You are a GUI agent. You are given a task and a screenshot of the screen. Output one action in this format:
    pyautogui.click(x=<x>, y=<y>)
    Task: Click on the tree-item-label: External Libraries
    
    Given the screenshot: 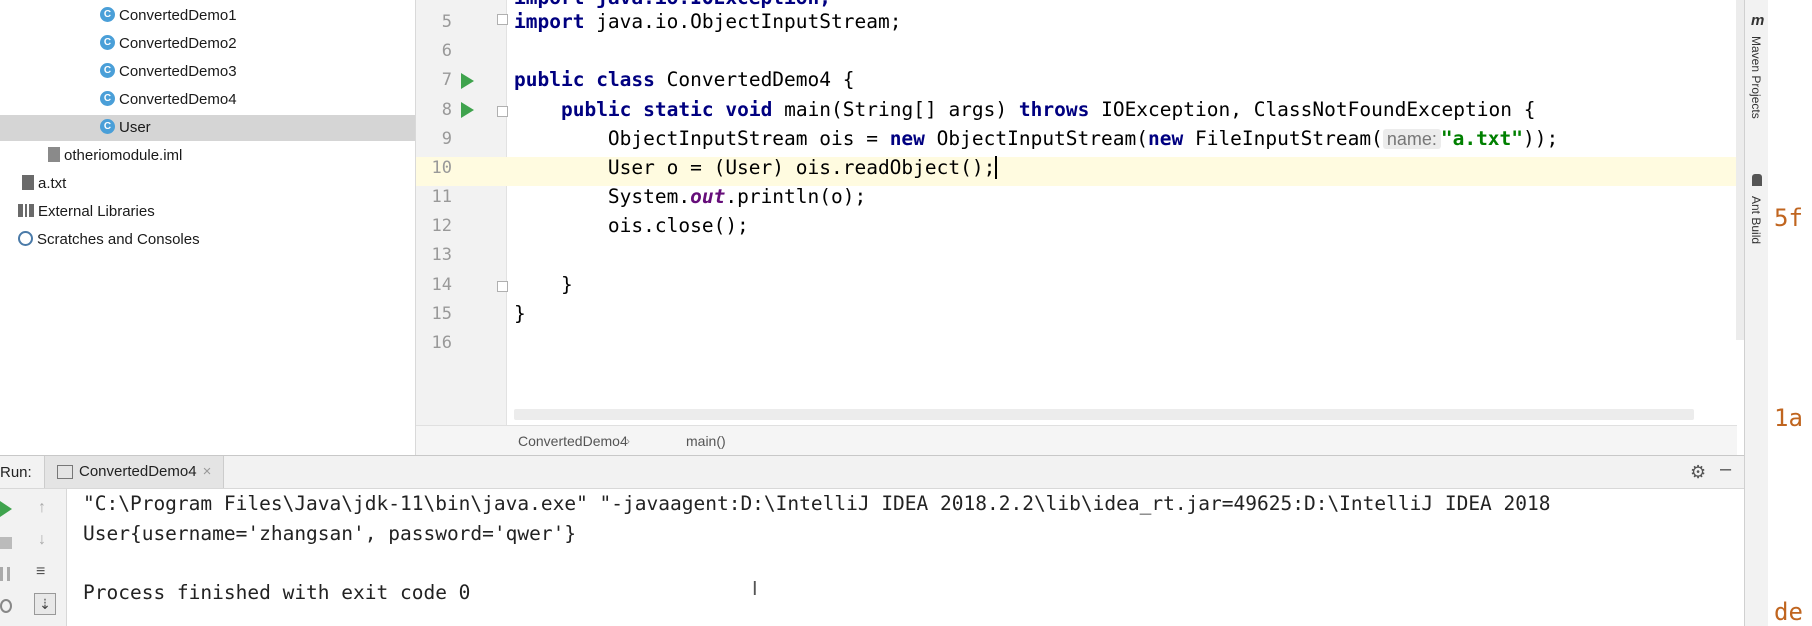 What is the action you would take?
    pyautogui.click(x=96, y=211)
    